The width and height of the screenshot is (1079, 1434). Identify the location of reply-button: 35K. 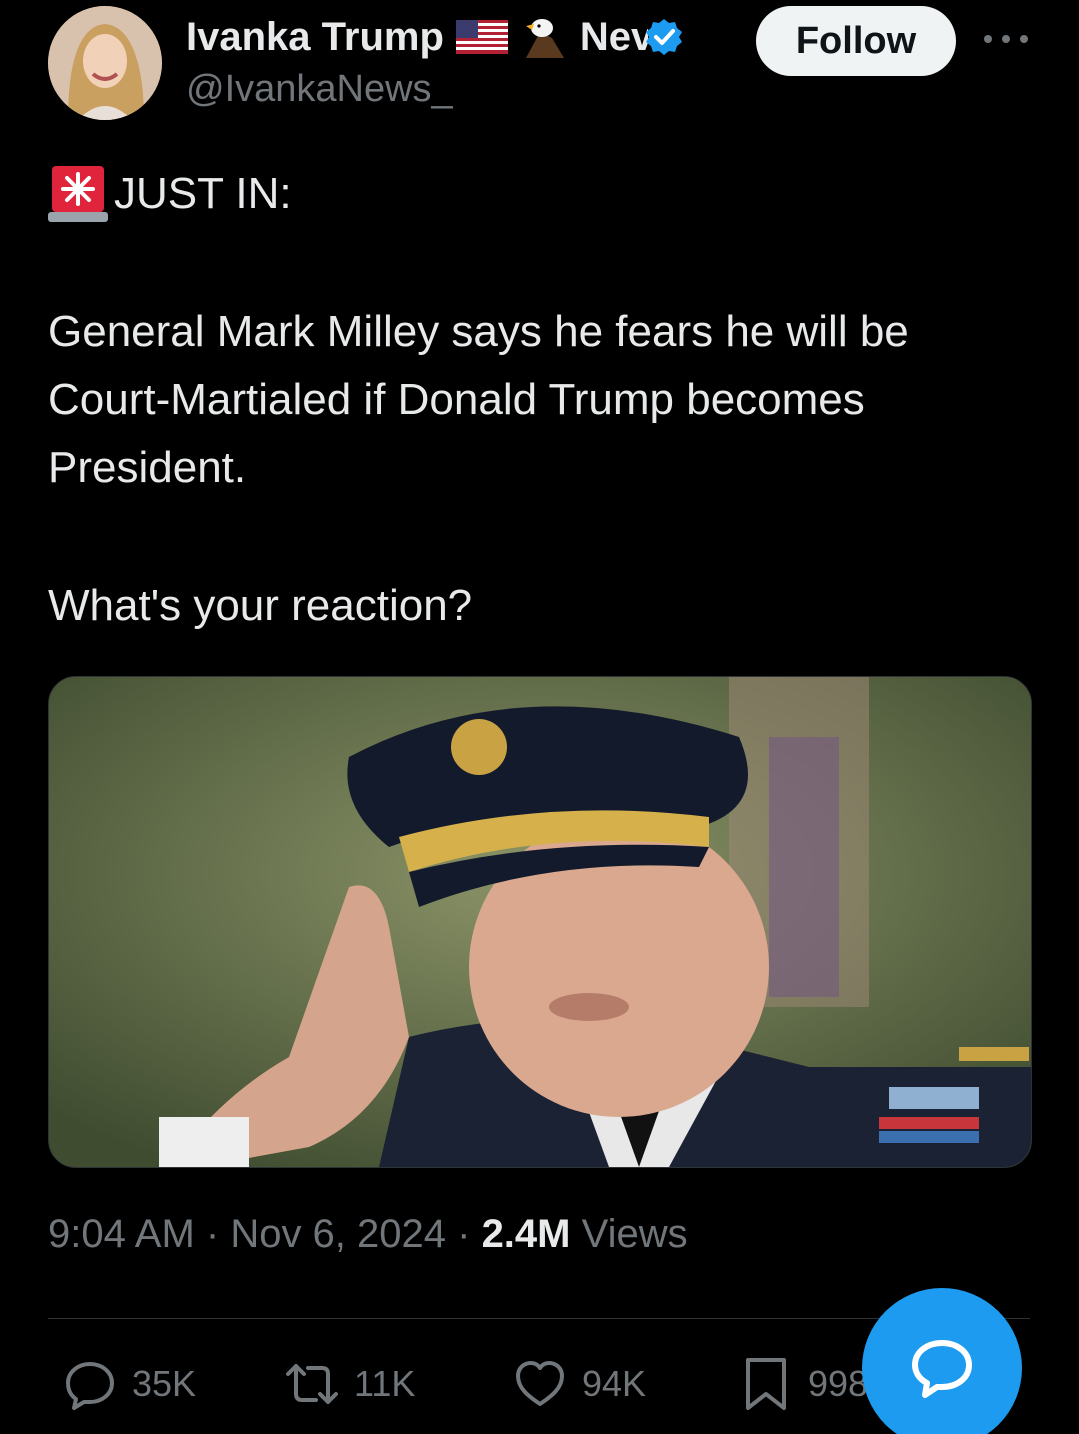
(129, 1384).